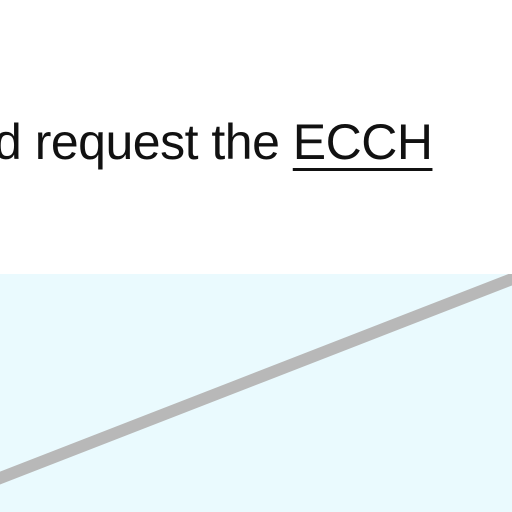 Image resolution: width=512 pixels, height=512 pixels. I want to click on ecch-link: ECCH, so click(363, 142).